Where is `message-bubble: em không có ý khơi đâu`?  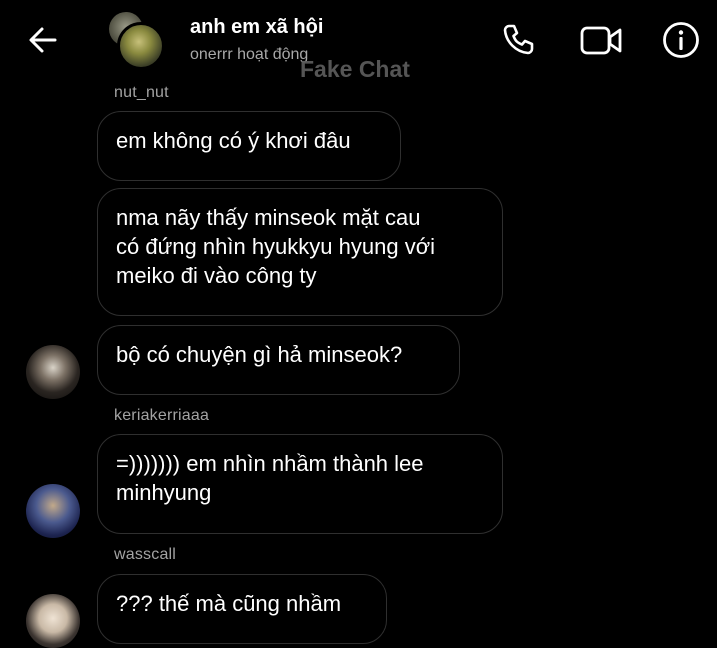
message-bubble: em không có ý khơi đâu is located at coordinates (249, 146).